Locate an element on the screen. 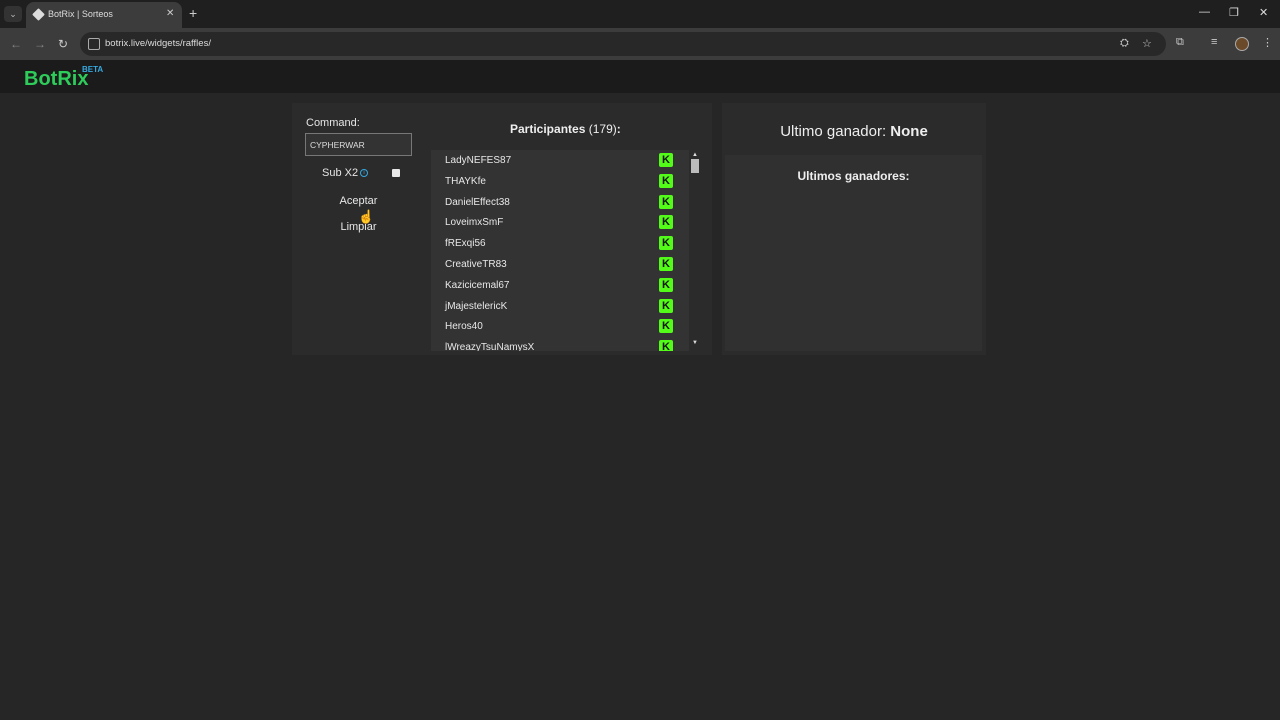 This screenshot has height=720, width=1280. forward-icon: → is located at coordinates (40, 44).